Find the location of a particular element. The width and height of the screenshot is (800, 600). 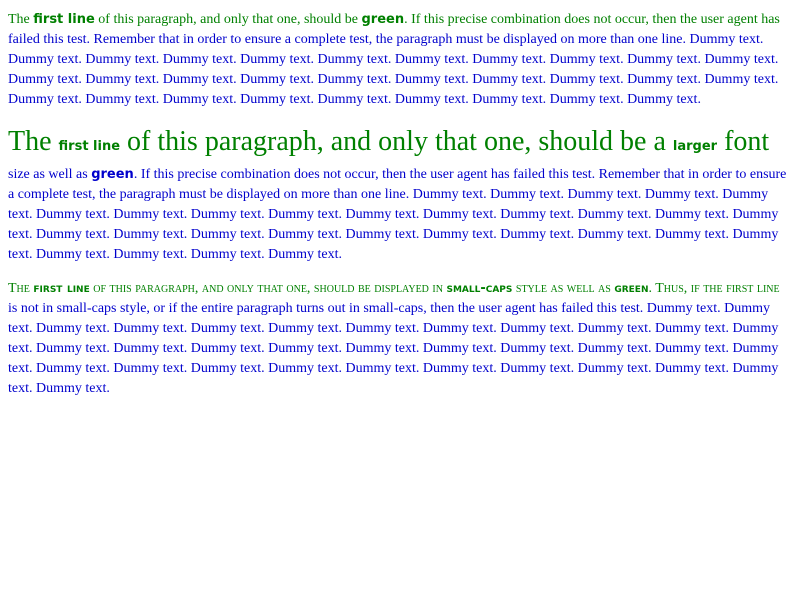

p1-bold-green: green is located at coordinates (383, 19).